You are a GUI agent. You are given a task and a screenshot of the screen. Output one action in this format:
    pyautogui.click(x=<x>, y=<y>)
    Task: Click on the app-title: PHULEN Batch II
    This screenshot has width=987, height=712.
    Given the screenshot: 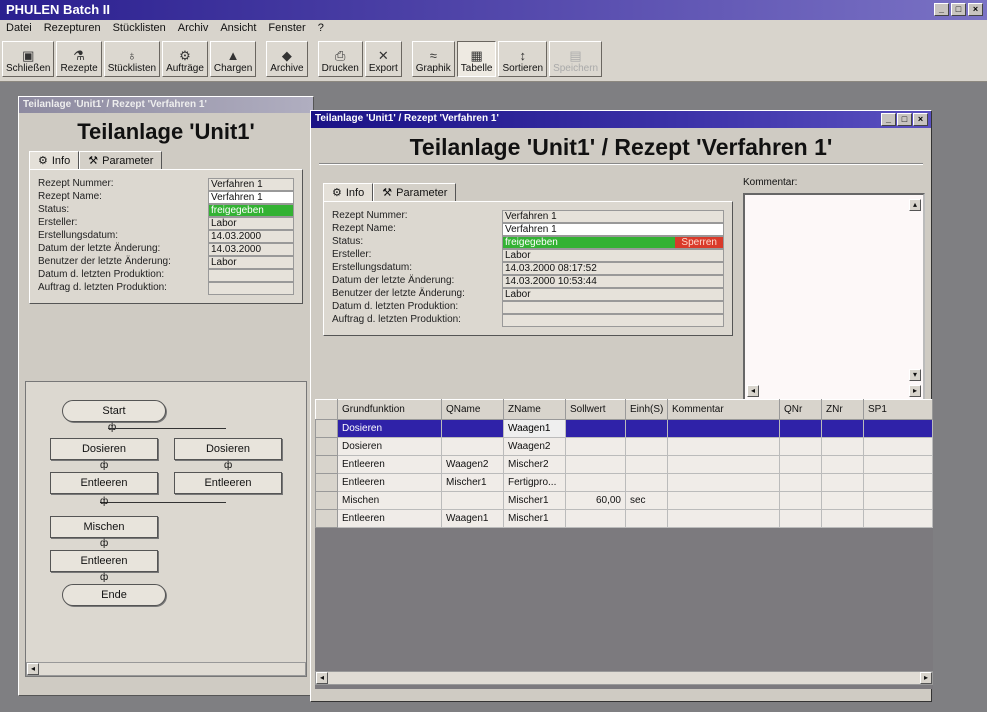 What is the action you would take?
    pyautogui.click(x=58, y=9)
    